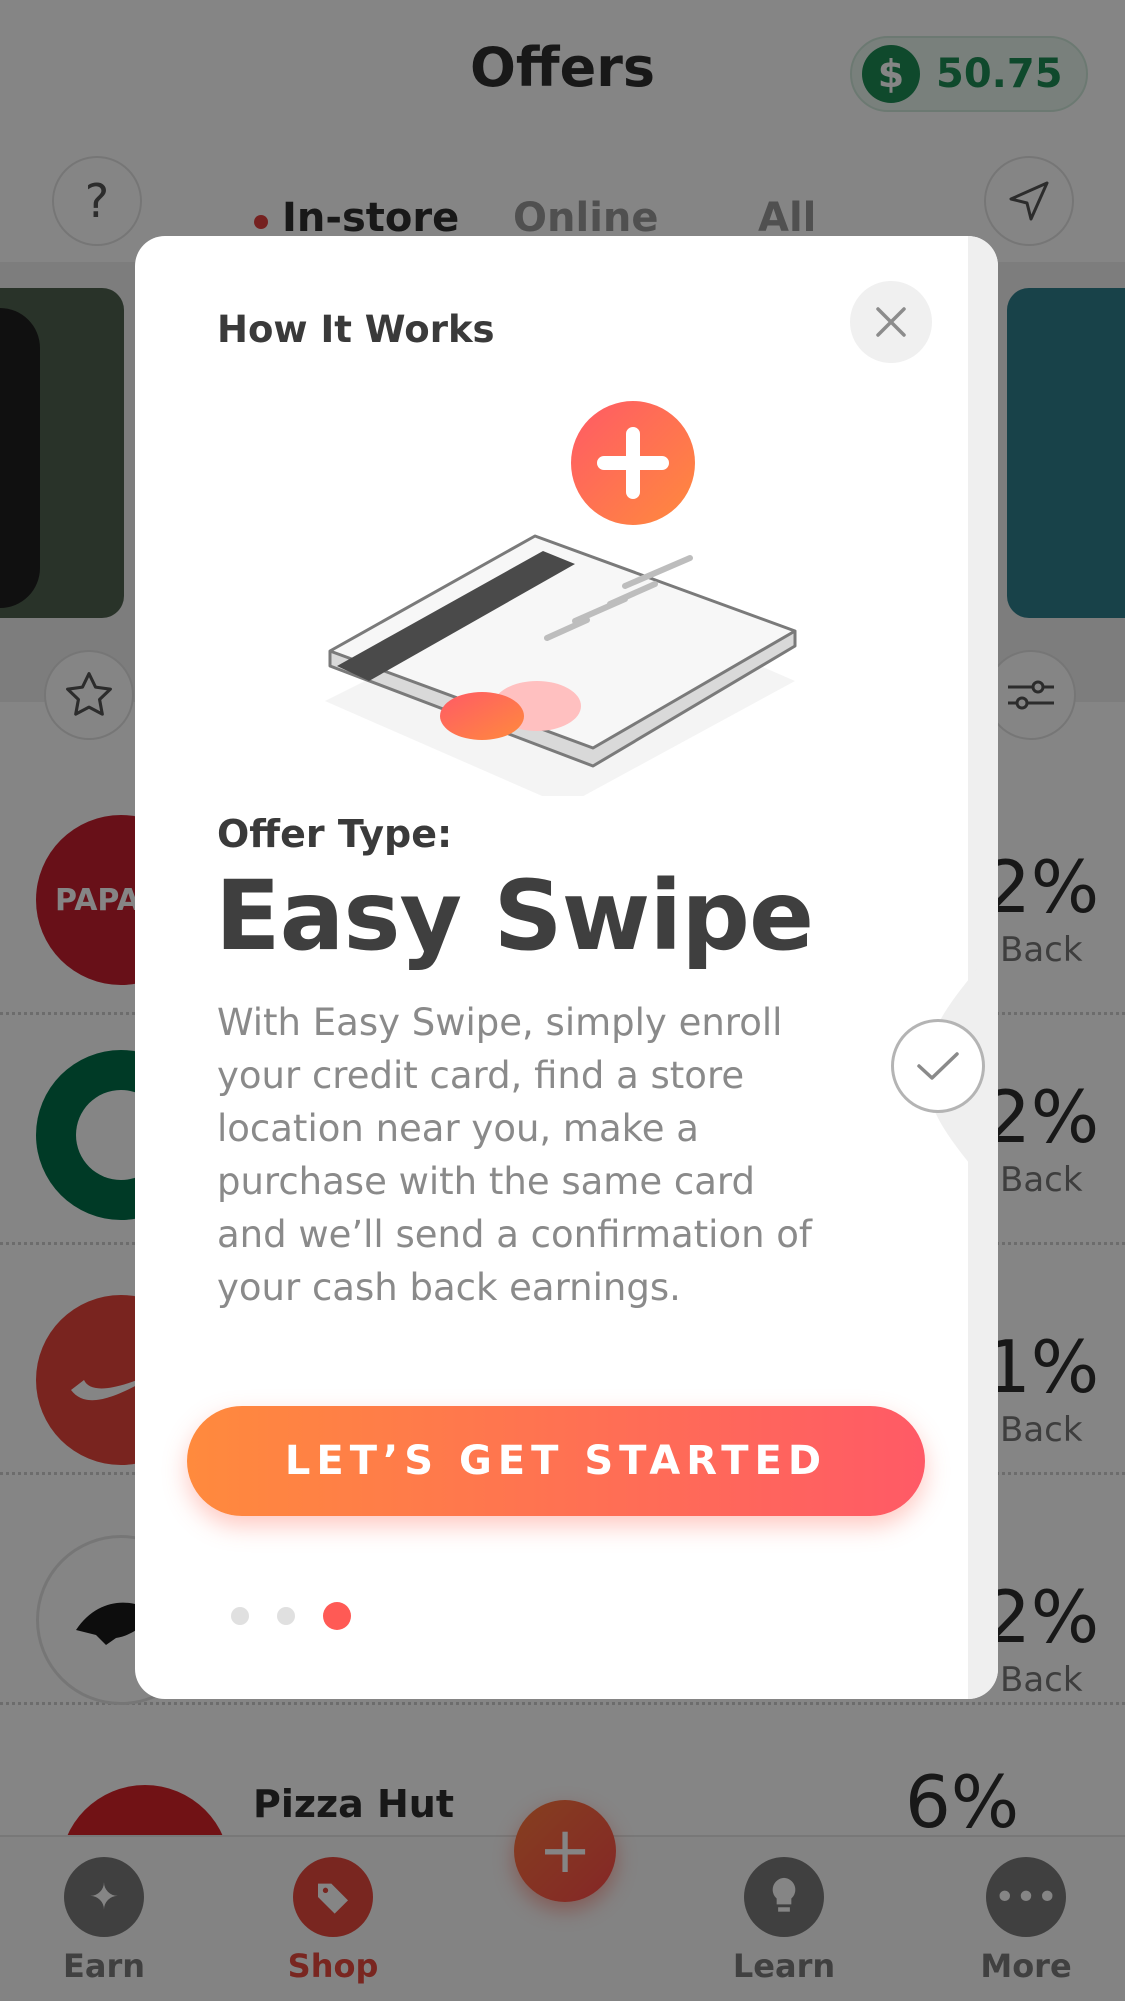  I want to click on pagination-dots, so click(305, 1616).